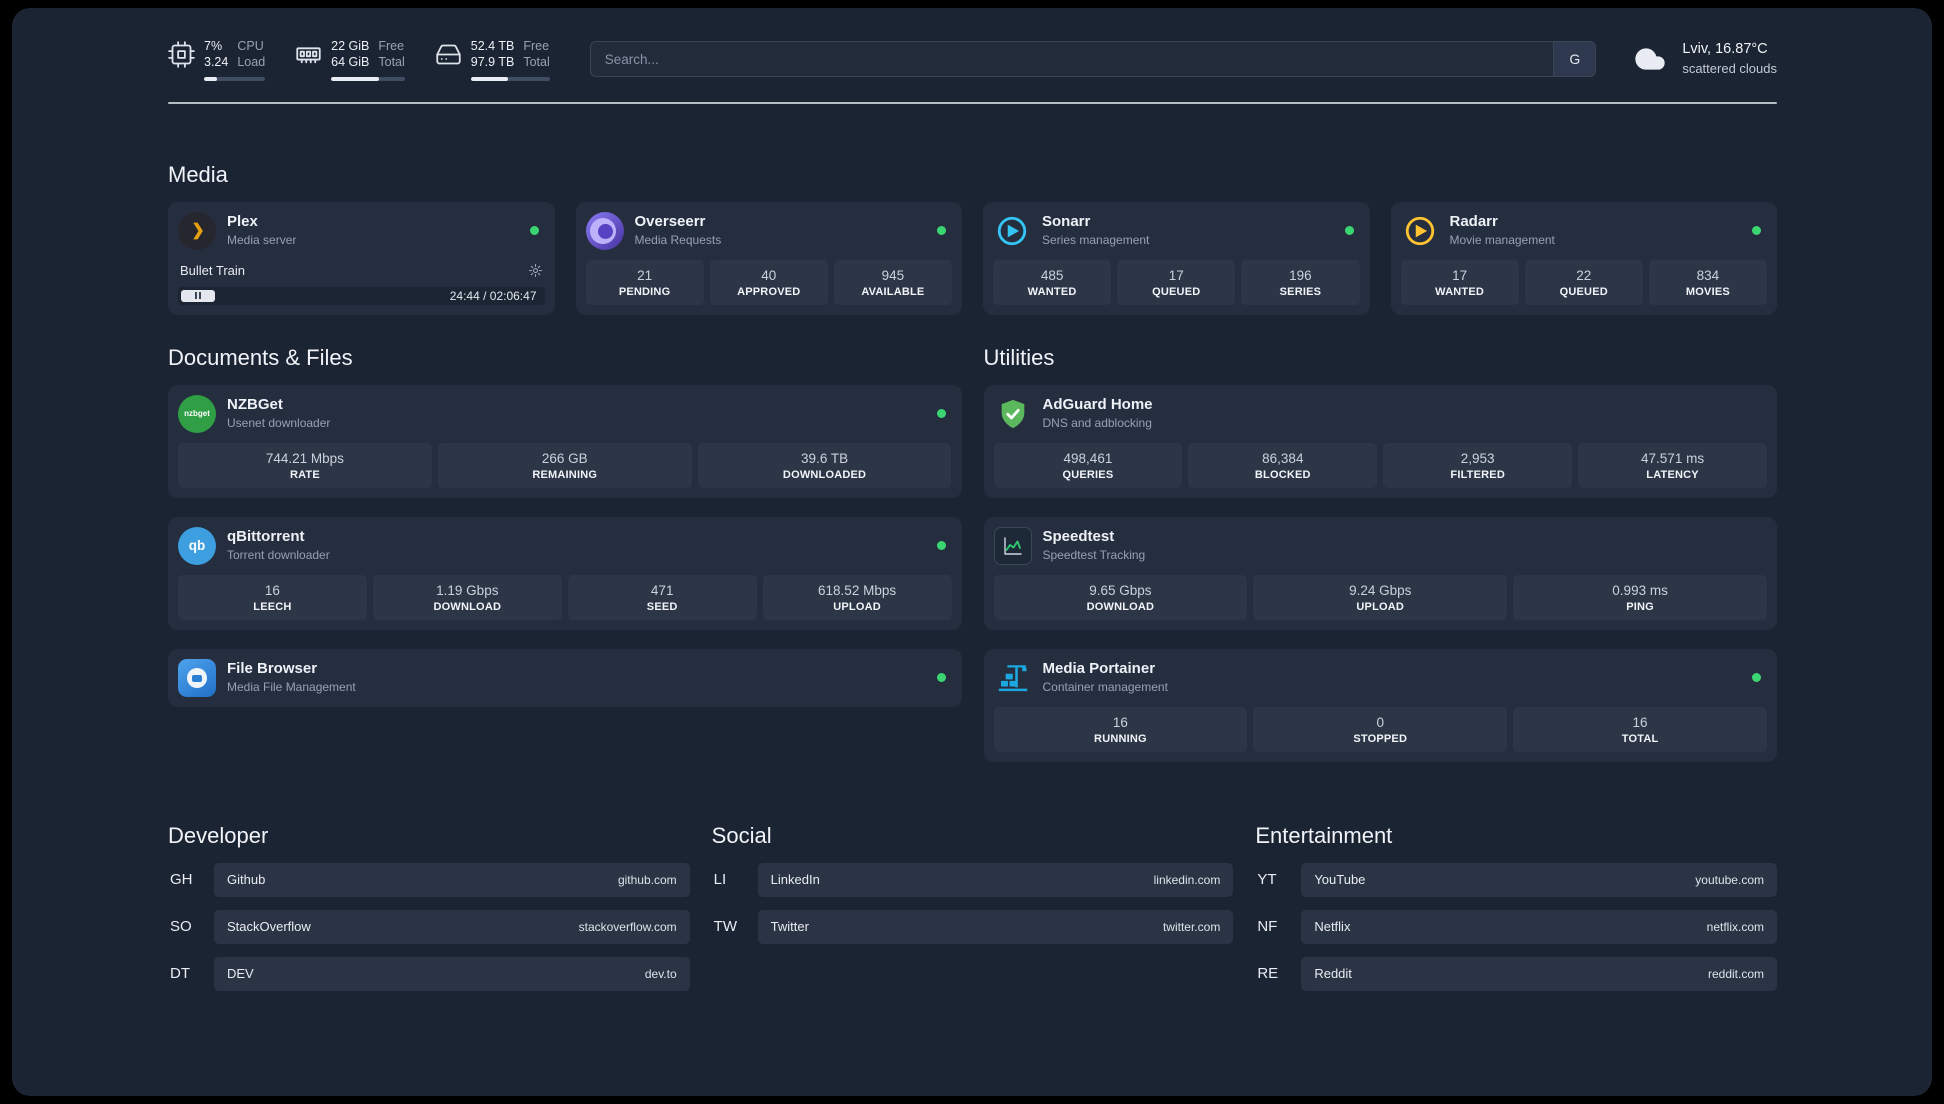 This screenshot has width=1944, height=1104. Describe the element at coordinates (1120, 590) in the screenshot. I see `stat-value: 9.65 Gbps` at that location.